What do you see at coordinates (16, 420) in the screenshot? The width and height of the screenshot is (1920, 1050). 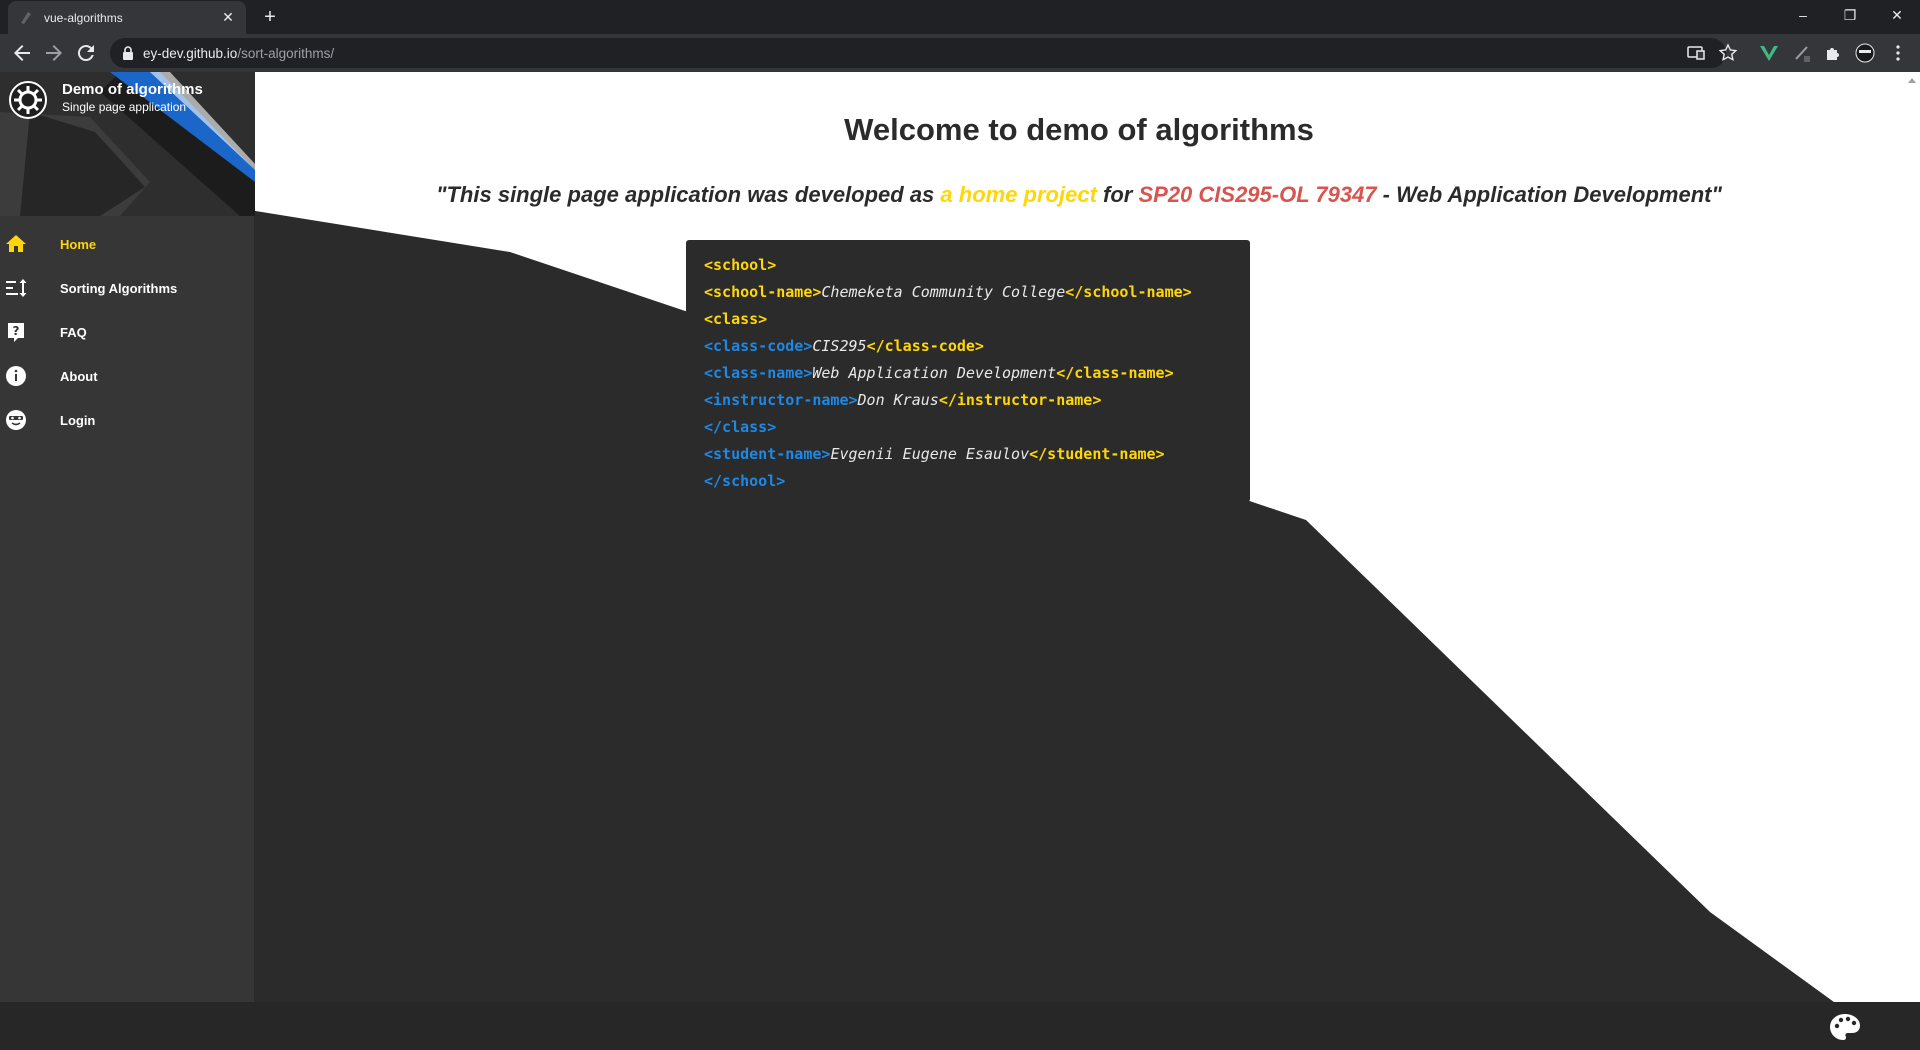 I see `face-icon` at bounding box center [16, 420].